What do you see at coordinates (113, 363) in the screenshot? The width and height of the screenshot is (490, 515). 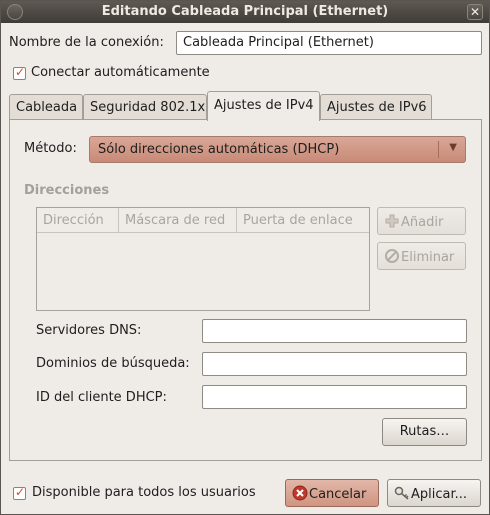 I see `search-domains-label: Dominios de búsqueda:` at bounding box center [113, 363].